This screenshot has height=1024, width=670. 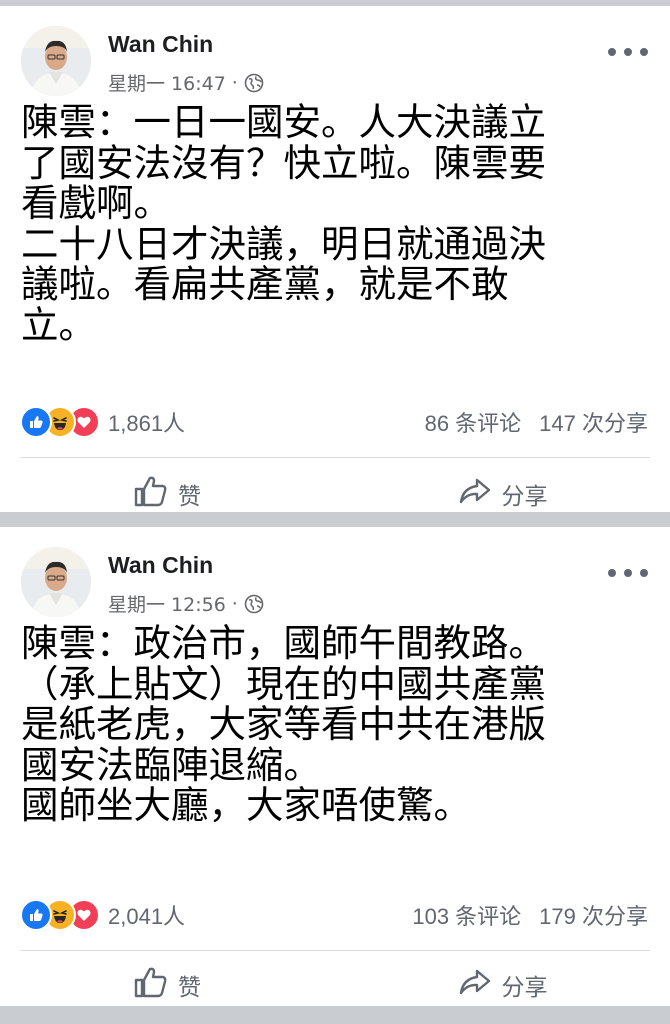 What do you see at coordinates (96, 203) in the screenshot?
I see `post-line: 看戲啊。` at bounding box center [96, 203].